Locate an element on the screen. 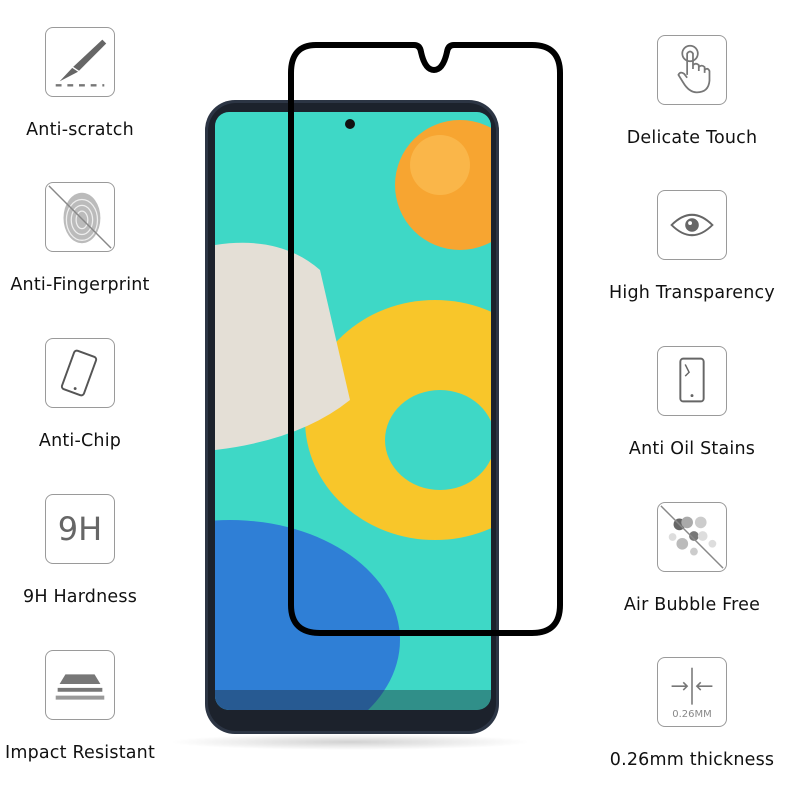 This screenshot has width=800, height=800. phone-chip-icon is located at coordinates (80, 373).